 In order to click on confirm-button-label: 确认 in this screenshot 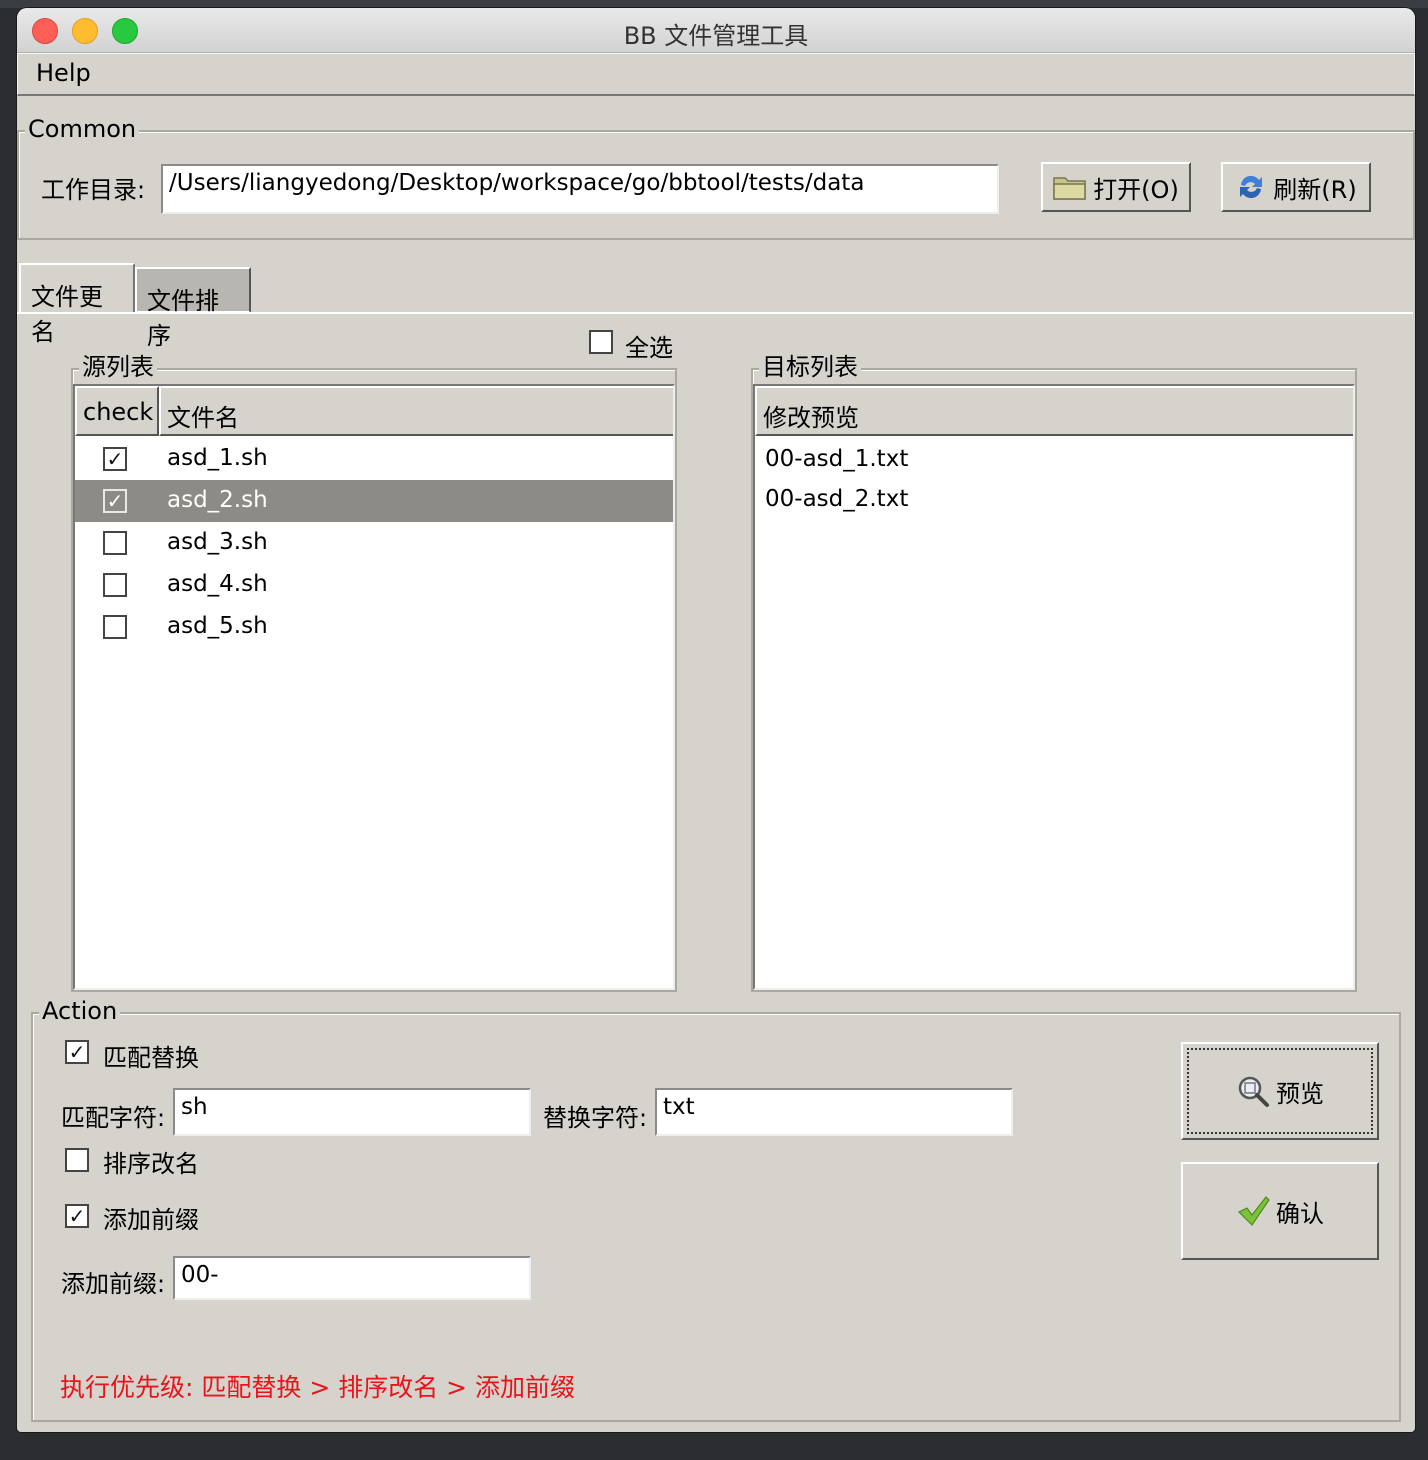, I will do `click(1300, 1213)`.